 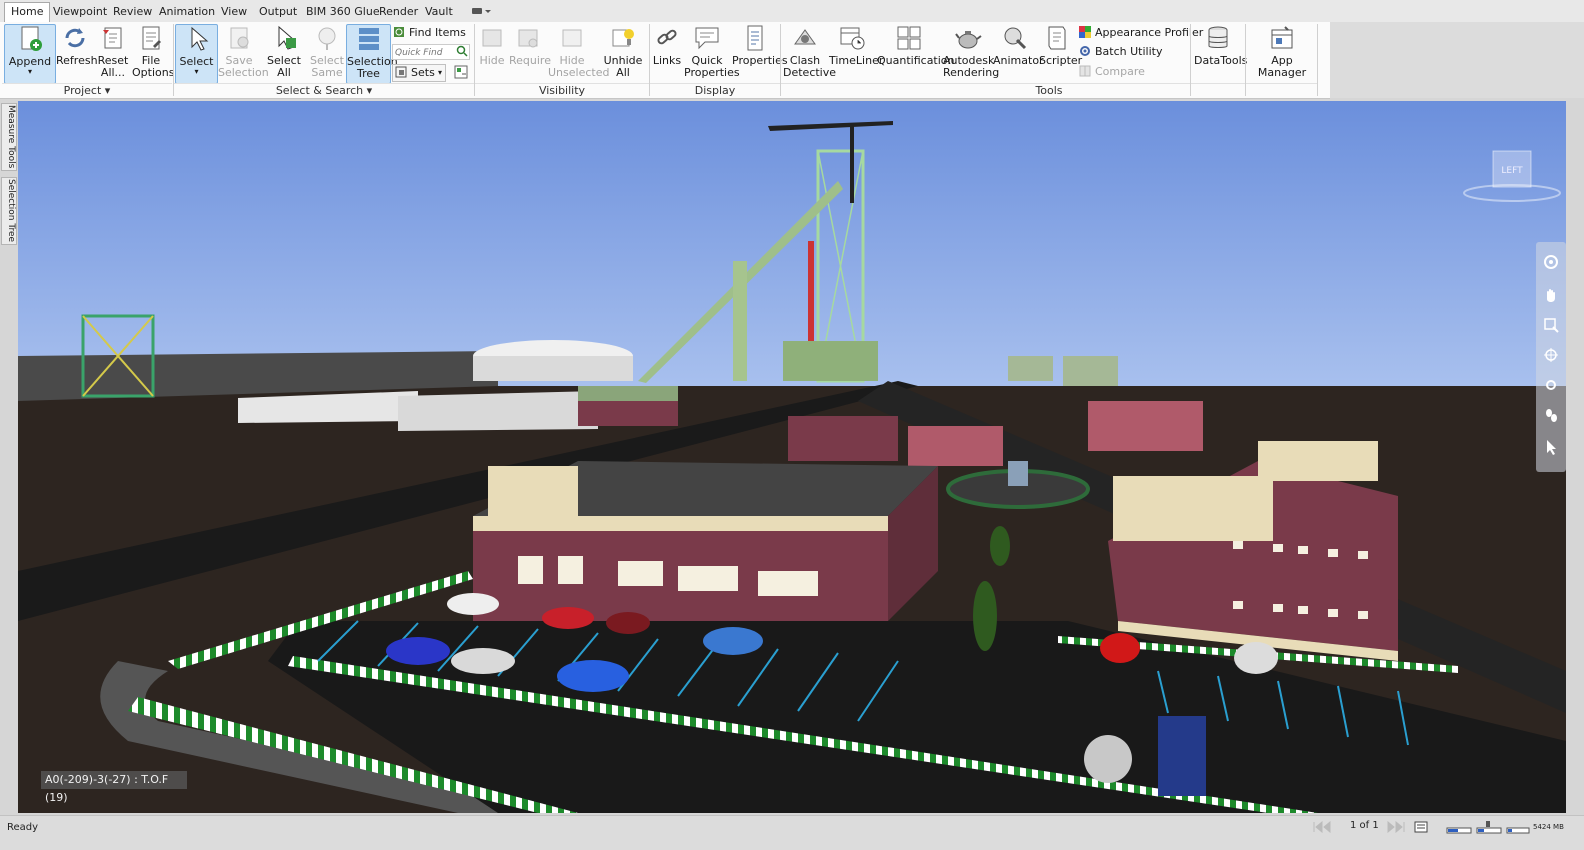 What do you see at coordinates (712, 72) in the screenshot?
I see `quick-properties-label-2: Properties` at bounding box center [712, 72].